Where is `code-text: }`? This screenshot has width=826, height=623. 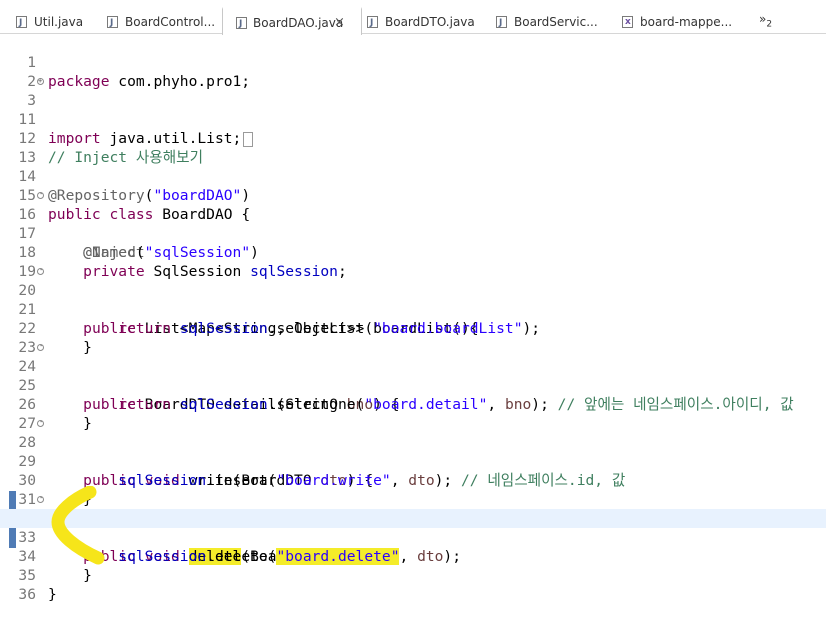 code-text: } is located at coordinates (52, 594).